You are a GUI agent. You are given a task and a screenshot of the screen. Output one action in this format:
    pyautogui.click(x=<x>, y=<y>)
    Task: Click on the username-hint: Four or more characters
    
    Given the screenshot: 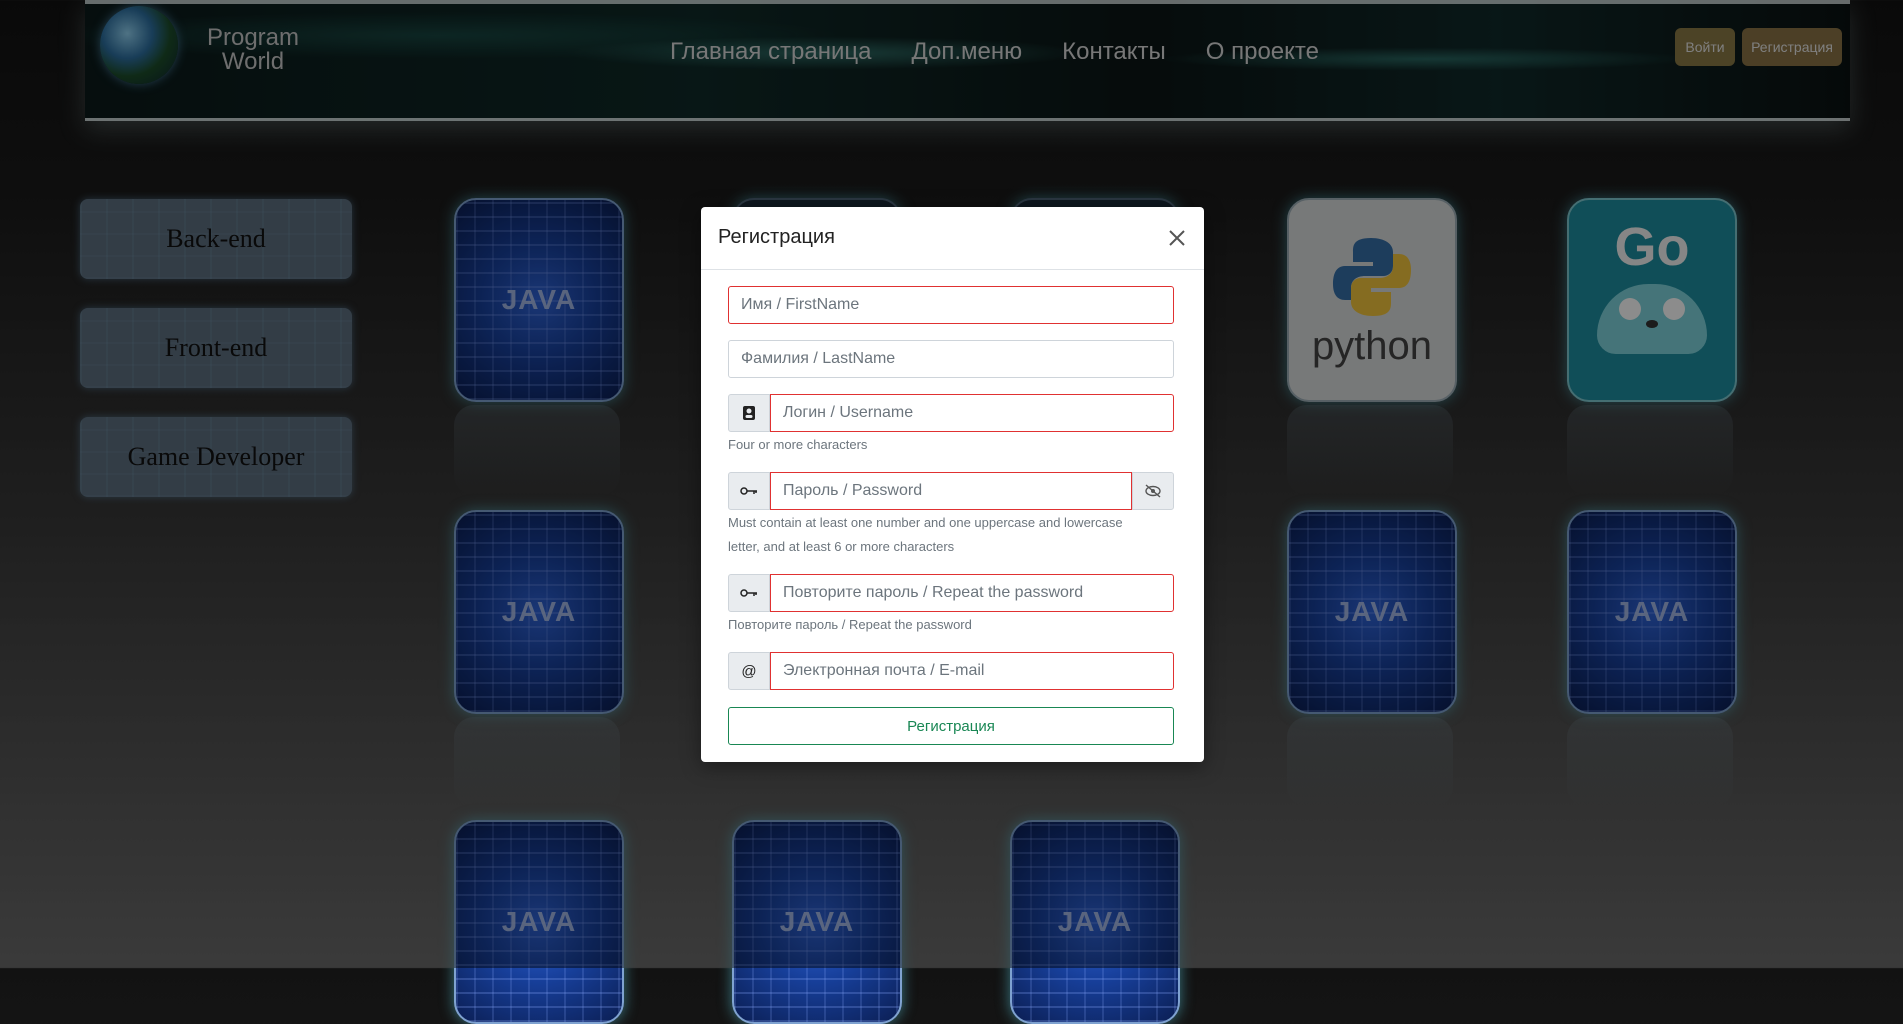 What is the action you would take?
    pyautogui.click(x=798, y=444)
    